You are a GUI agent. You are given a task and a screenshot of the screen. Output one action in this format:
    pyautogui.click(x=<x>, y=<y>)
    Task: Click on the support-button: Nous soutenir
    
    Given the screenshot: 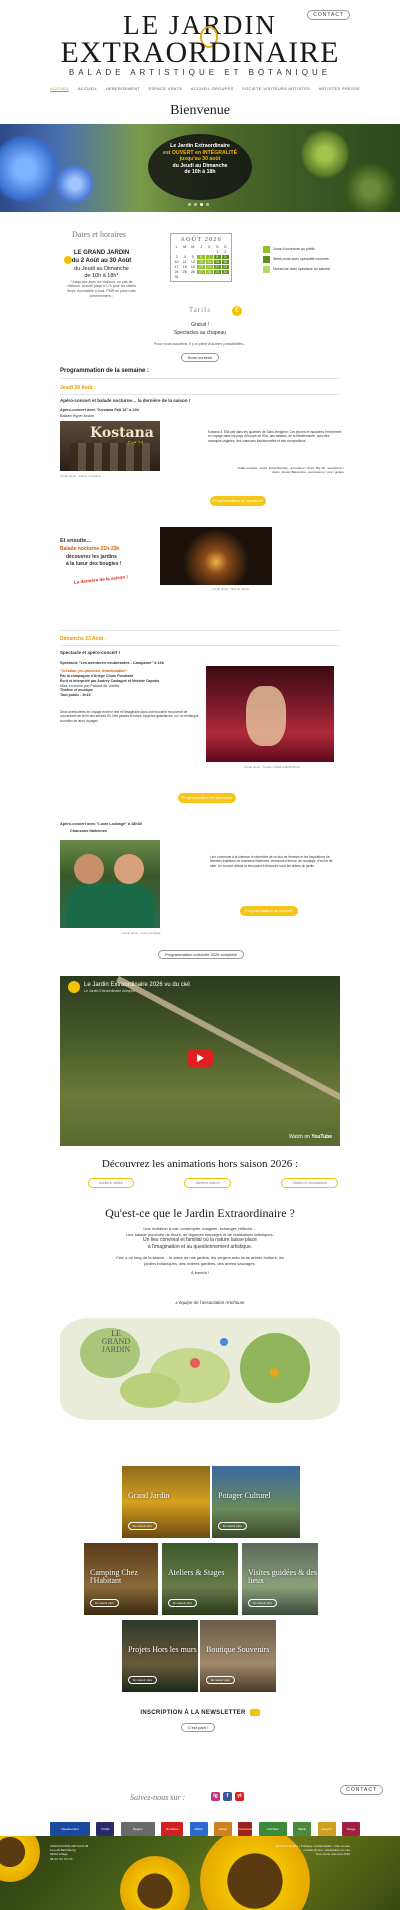 What is the action you would take?
    pyautogui.click(x=200, y=357)
    